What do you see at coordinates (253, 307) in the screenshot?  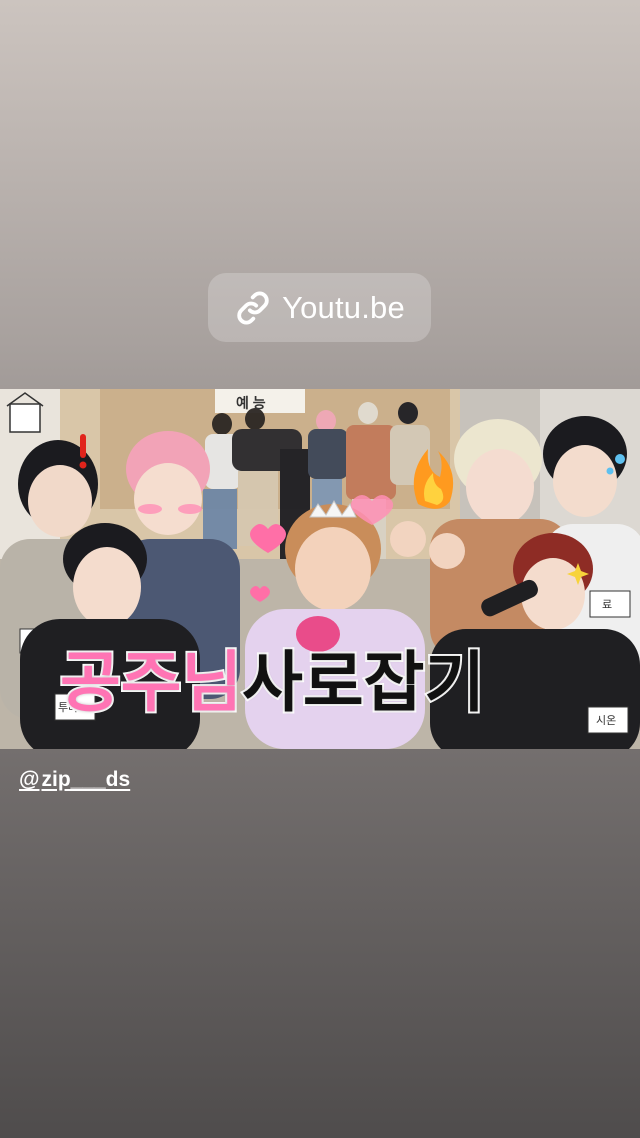 I see `link-icon` at bounding box center [253, 307].